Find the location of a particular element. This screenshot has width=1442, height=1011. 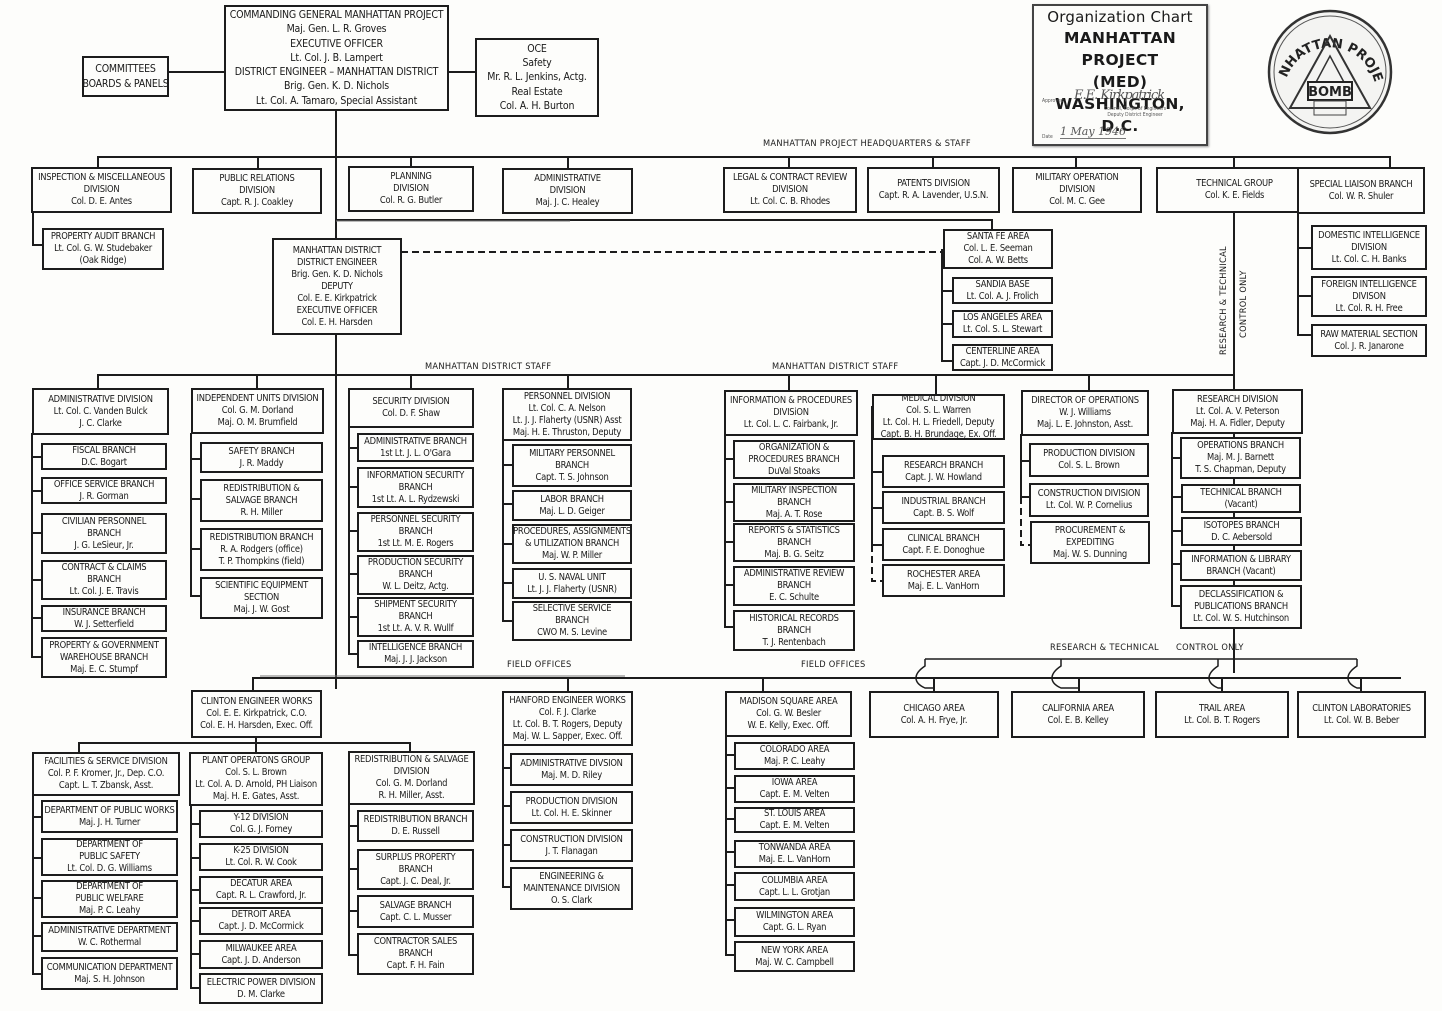

org-box-line: Maj. Gen. L. R. Groves is located at coordinates (336, 29).